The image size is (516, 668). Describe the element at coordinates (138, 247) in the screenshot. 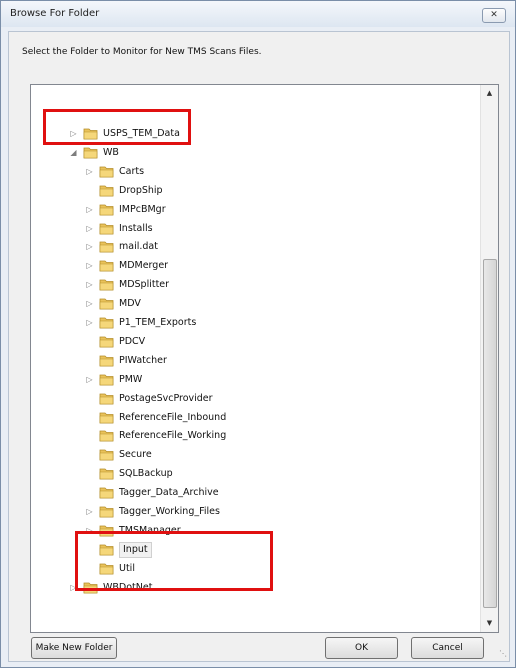

I see `tree-item-label: mail.dat` at that location.